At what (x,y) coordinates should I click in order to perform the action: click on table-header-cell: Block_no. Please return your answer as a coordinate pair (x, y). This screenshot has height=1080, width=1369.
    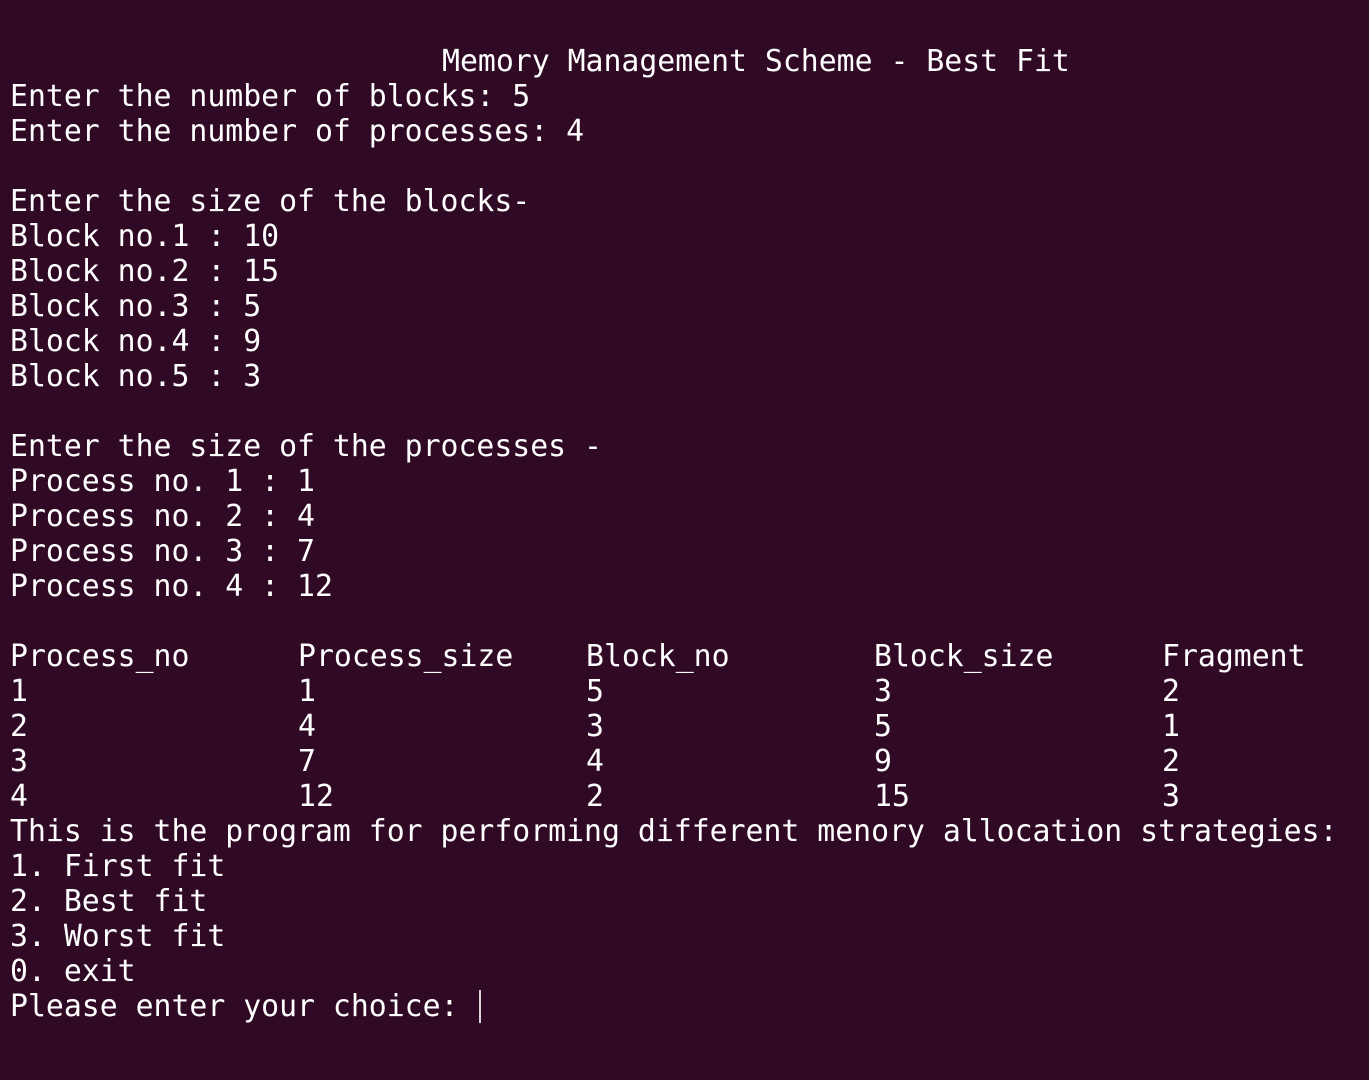
    Looking at the image, I should click on (658, 656).